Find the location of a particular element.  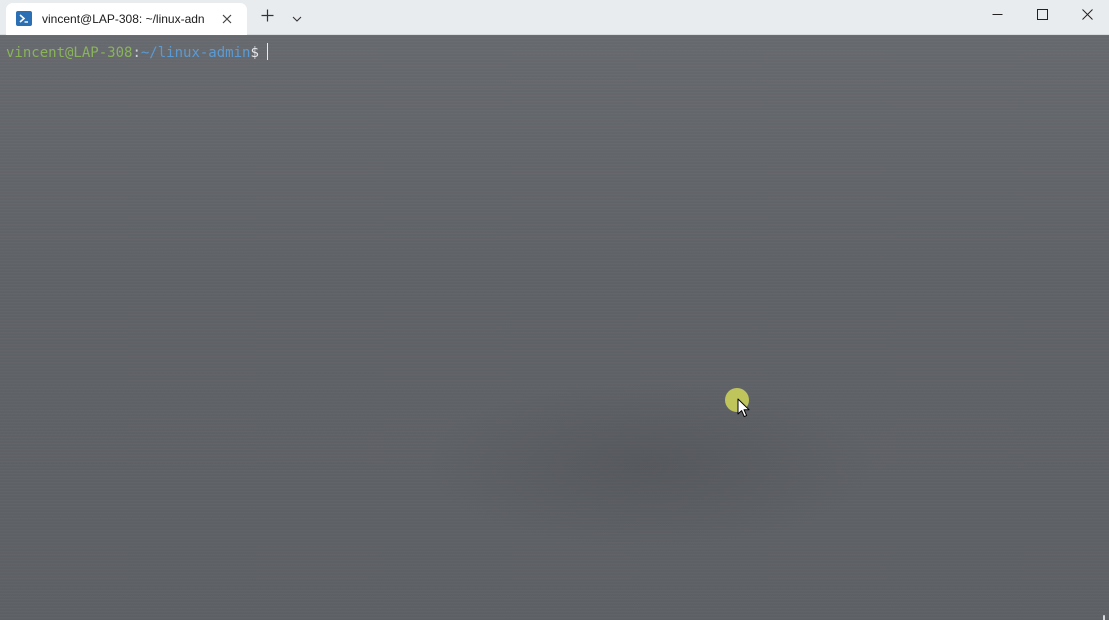

maximize-button is located at coordinates (1042, 16).